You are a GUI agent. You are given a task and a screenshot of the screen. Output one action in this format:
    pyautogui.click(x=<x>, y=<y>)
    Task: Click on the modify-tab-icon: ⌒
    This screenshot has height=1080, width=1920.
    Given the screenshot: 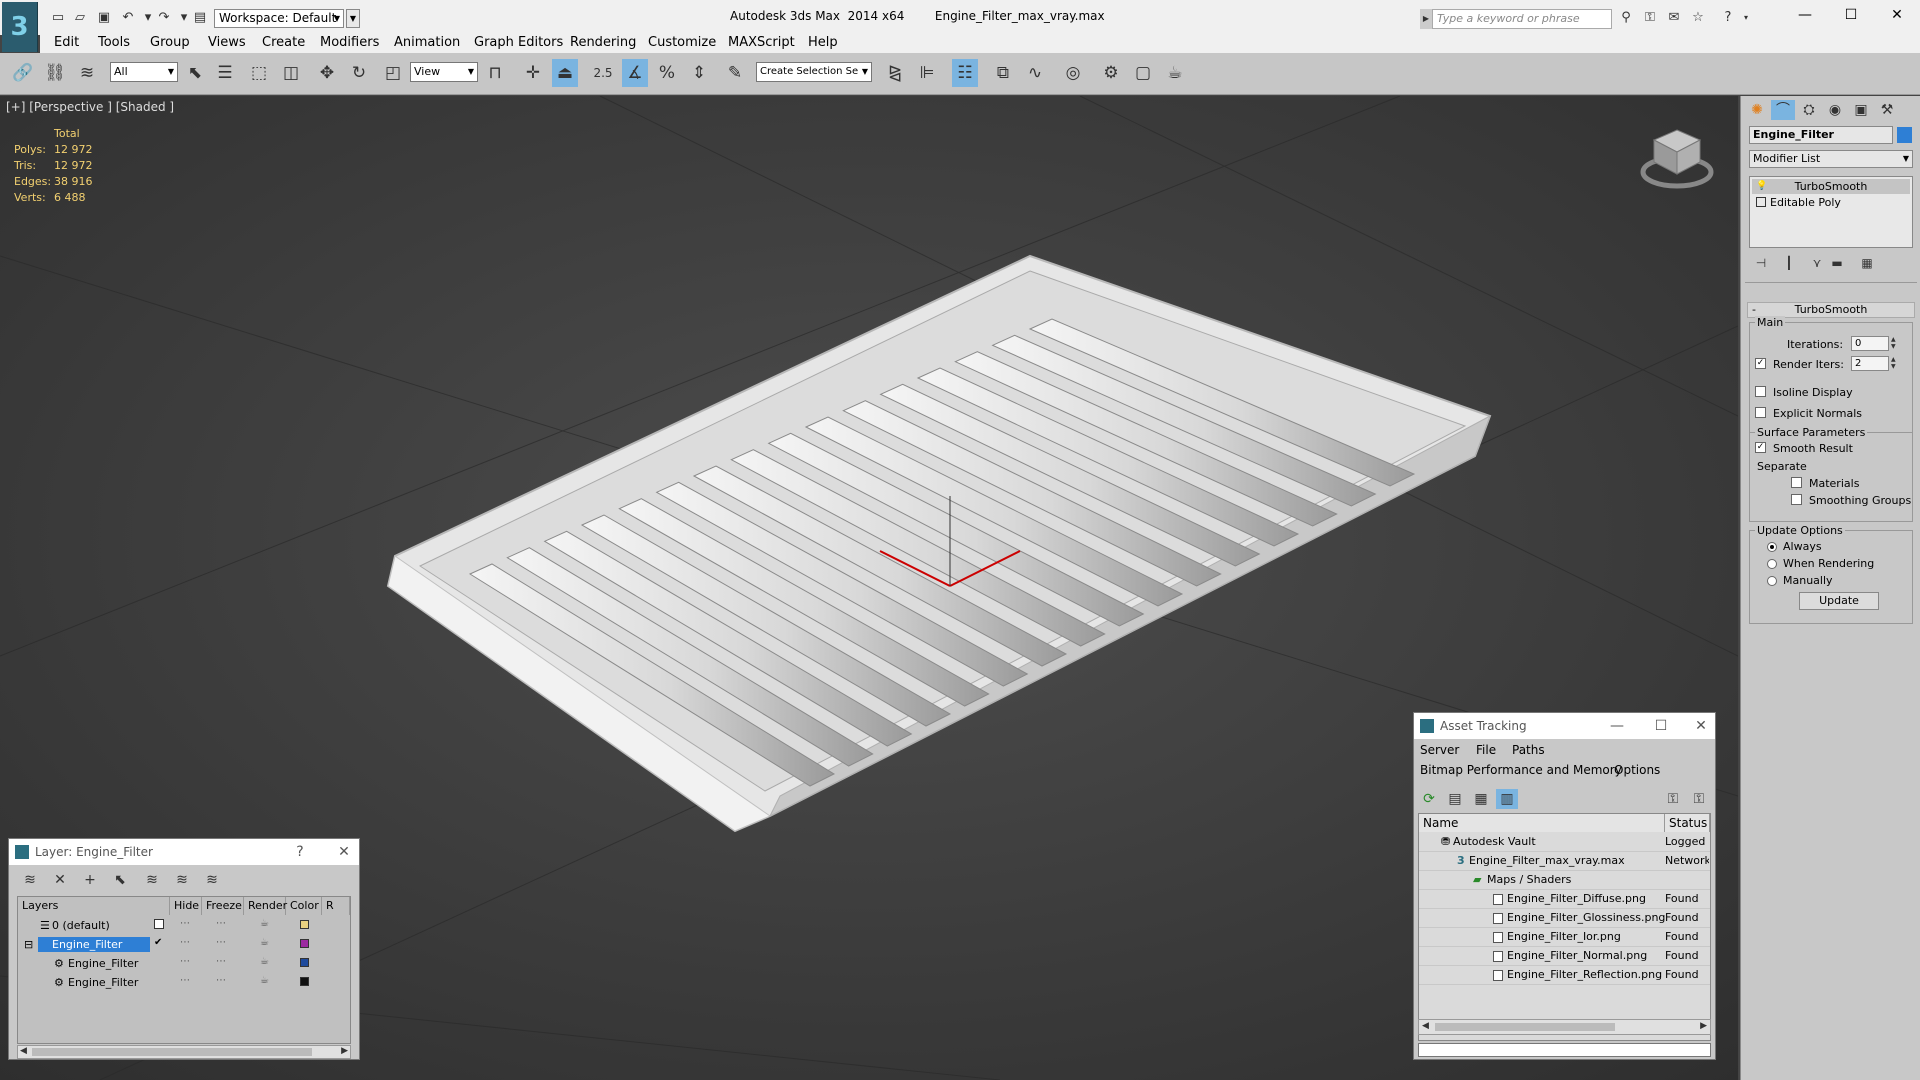 What is the action you would take?
    pyautogui.click(x=1783, y=110)
    